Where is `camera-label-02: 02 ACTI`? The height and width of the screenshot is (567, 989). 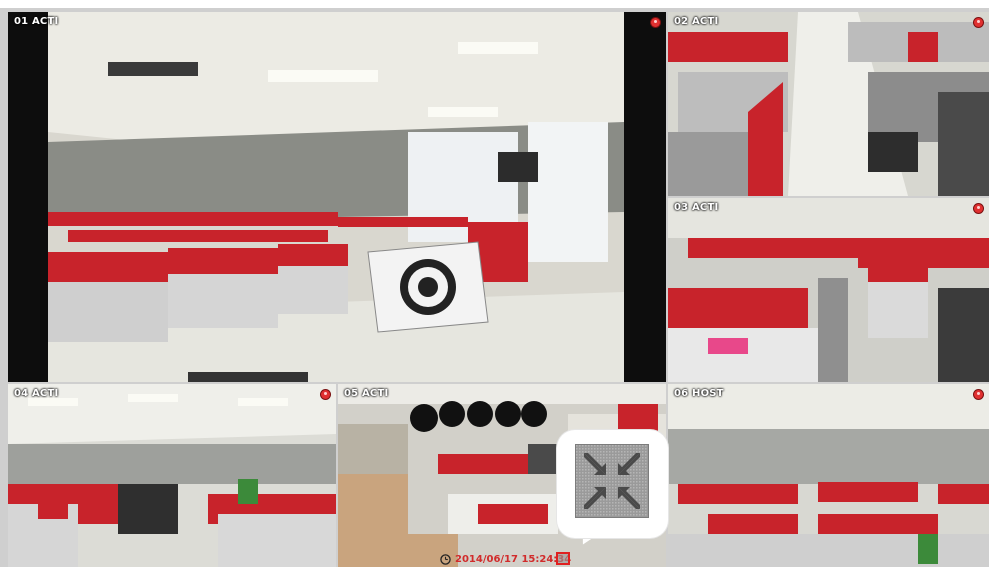
camera-label-02: 02 ACTI is located at coordinates (696, 21).